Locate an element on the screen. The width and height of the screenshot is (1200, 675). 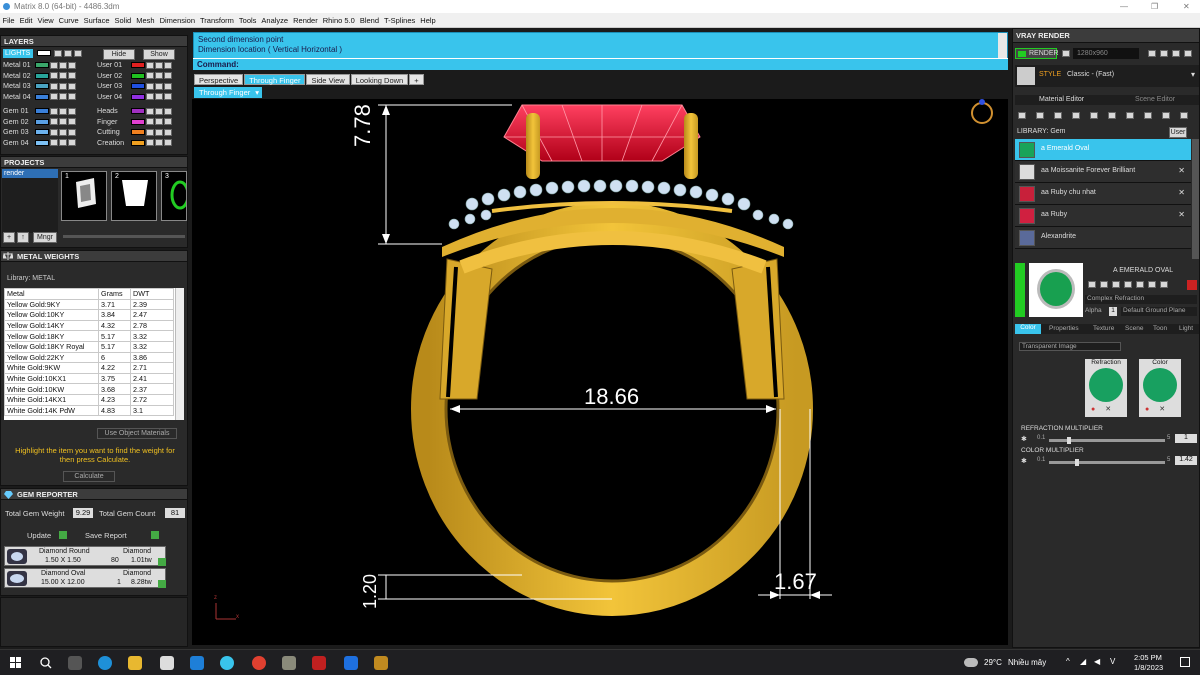
table-row: White Gold:14KX1 4.23 2.72 is located at coordinates (89, 399).